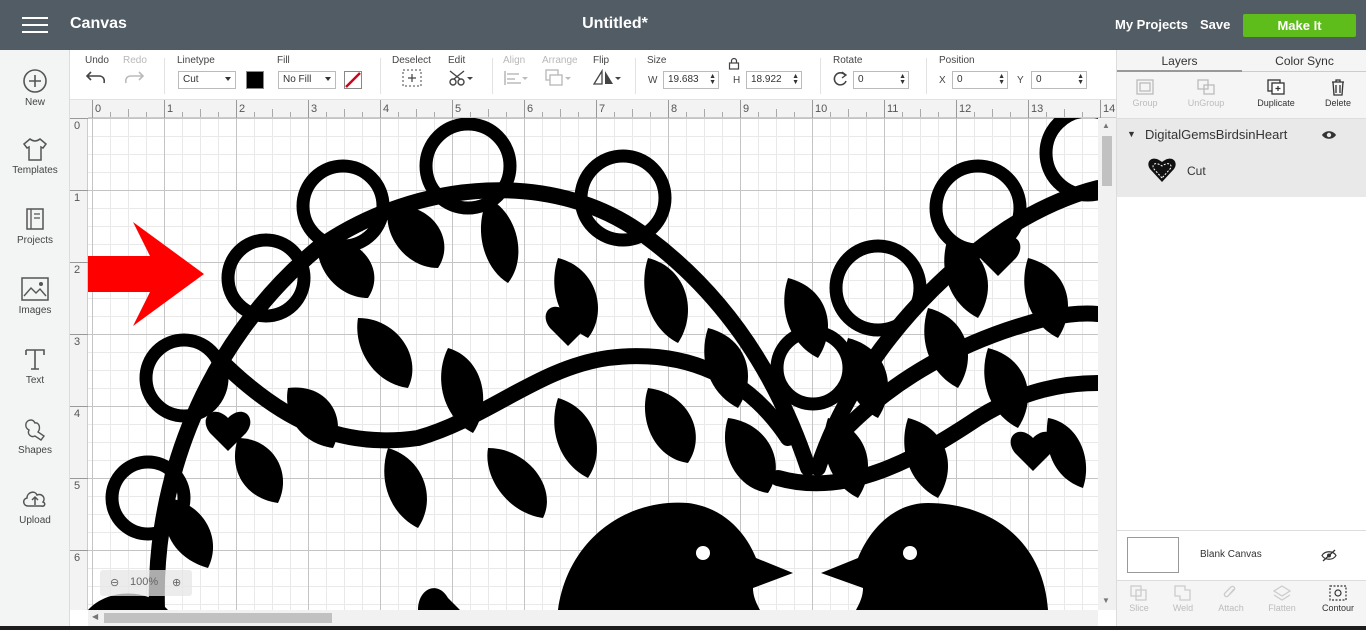 This screenshot has width=1366, height=630. Describe the element at coordinates (881, 80) in the screenshot. I see `rotate-input: 0 ▲ ▼` at that location.